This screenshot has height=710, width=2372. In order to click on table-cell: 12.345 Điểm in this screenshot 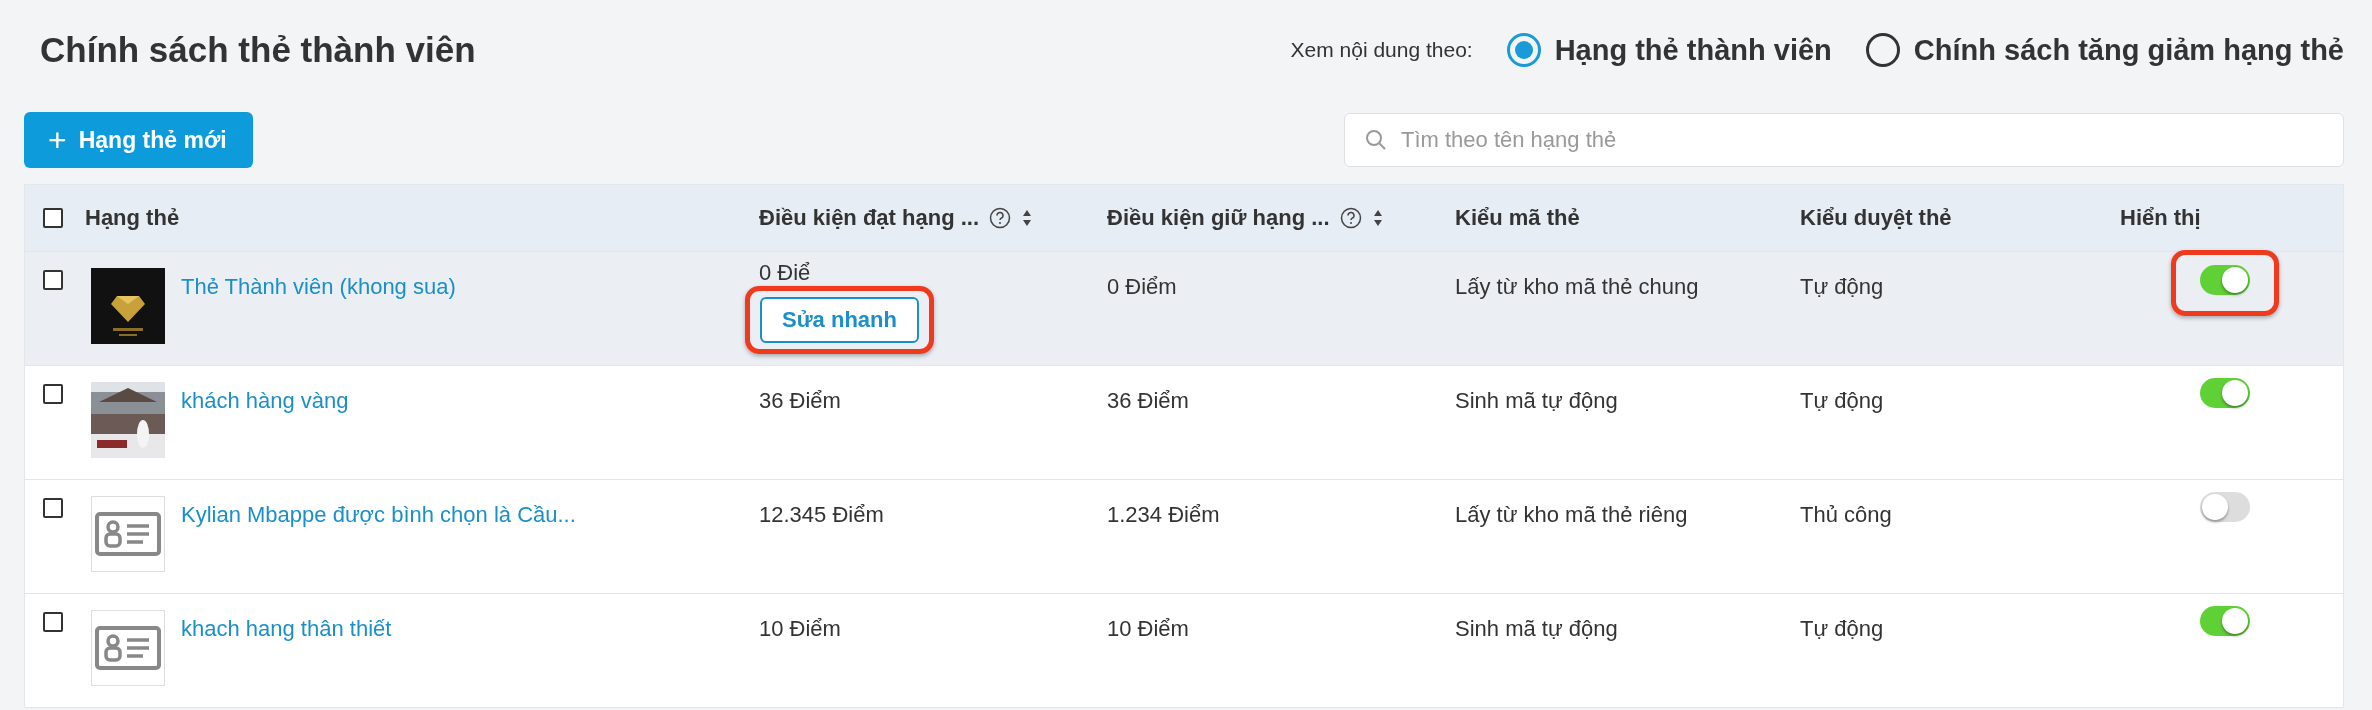, I will do `click(821, 514)`.